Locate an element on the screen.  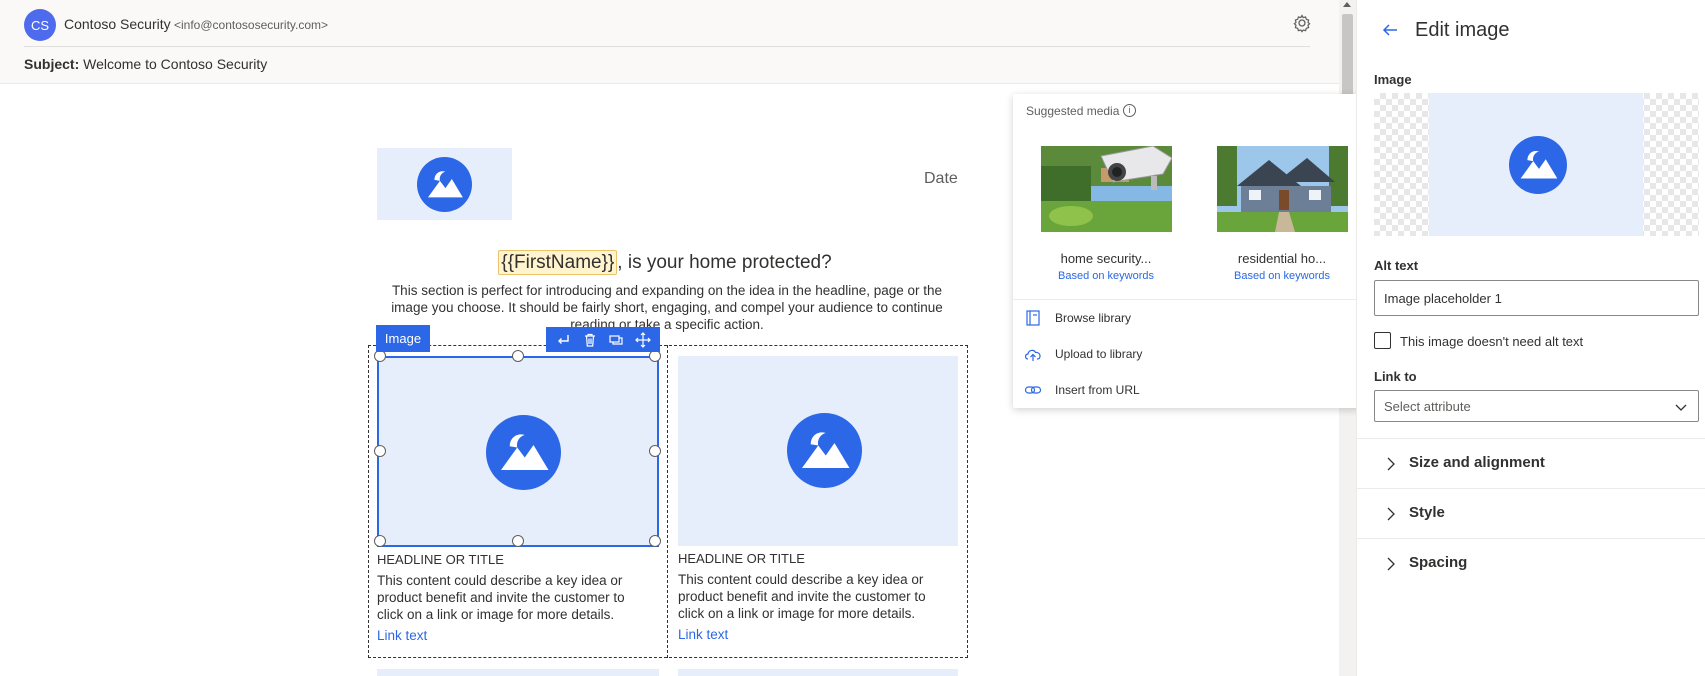
link-to-label: Link to is located at coordinates (1395, 376).